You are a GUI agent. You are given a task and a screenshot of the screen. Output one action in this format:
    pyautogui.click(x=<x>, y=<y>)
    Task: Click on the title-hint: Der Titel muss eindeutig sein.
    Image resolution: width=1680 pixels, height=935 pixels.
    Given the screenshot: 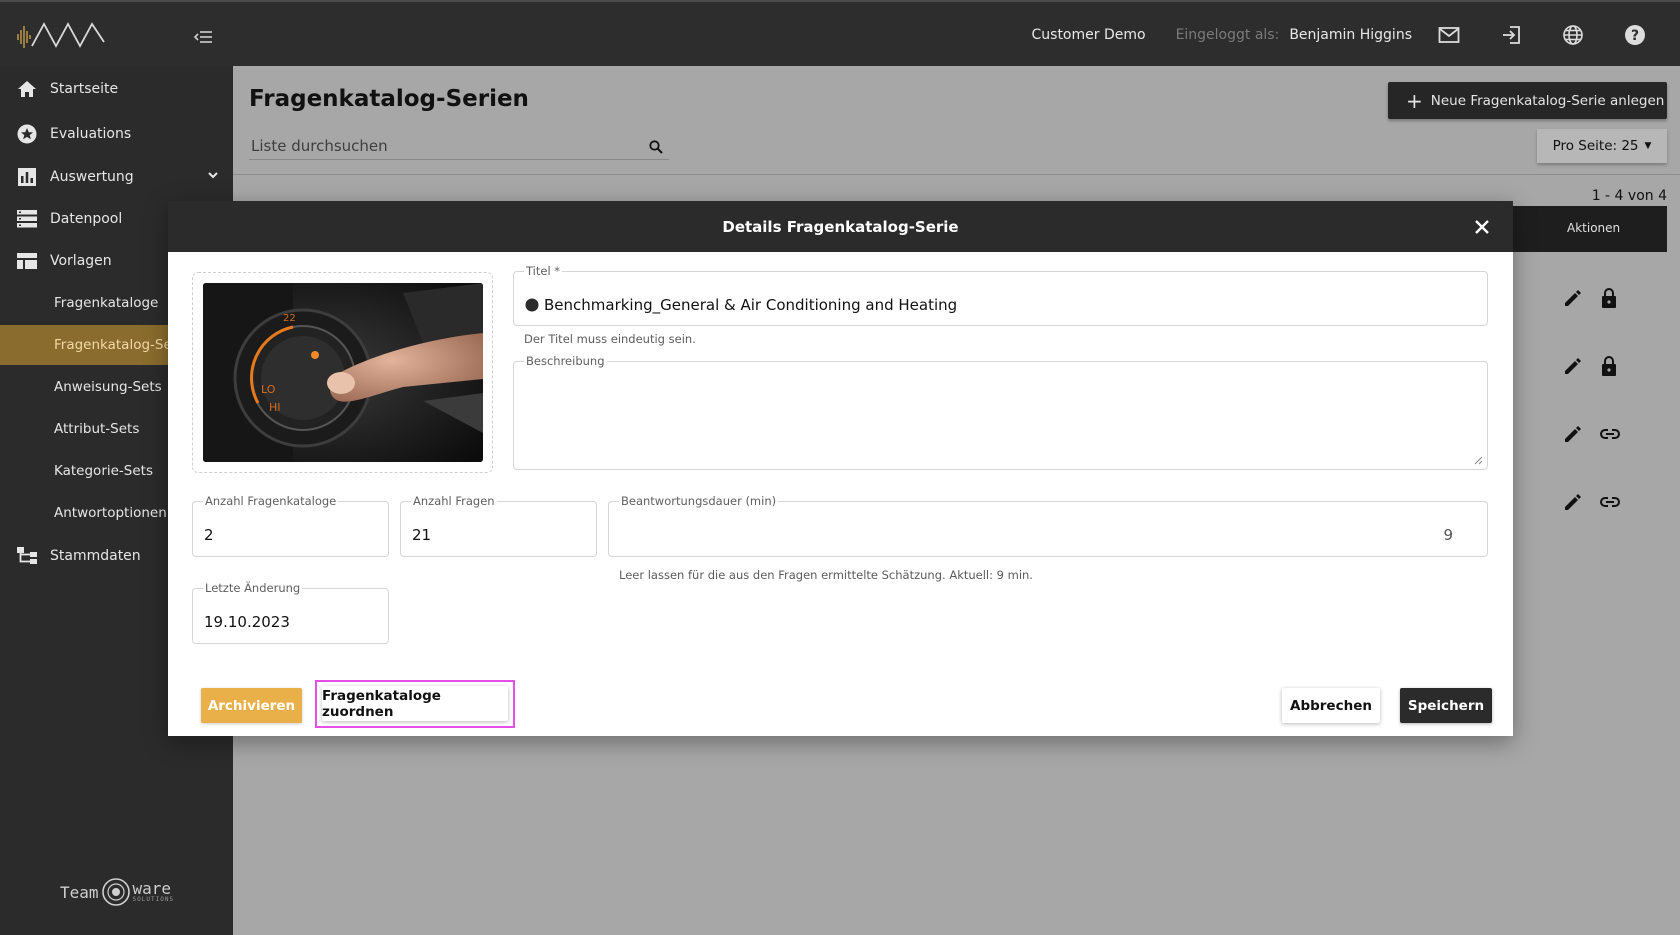 What is the action you would take?
    pyautogui.click(x=610, y=339)
    